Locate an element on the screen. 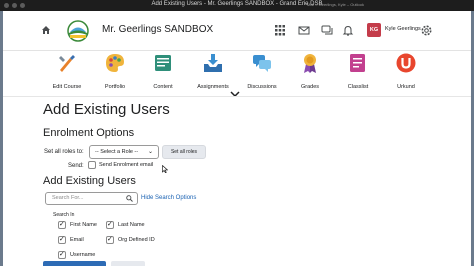 The width and height of the screenshot is (474, 266). mouse-pointer-icon is located at coordinates (165, 169).